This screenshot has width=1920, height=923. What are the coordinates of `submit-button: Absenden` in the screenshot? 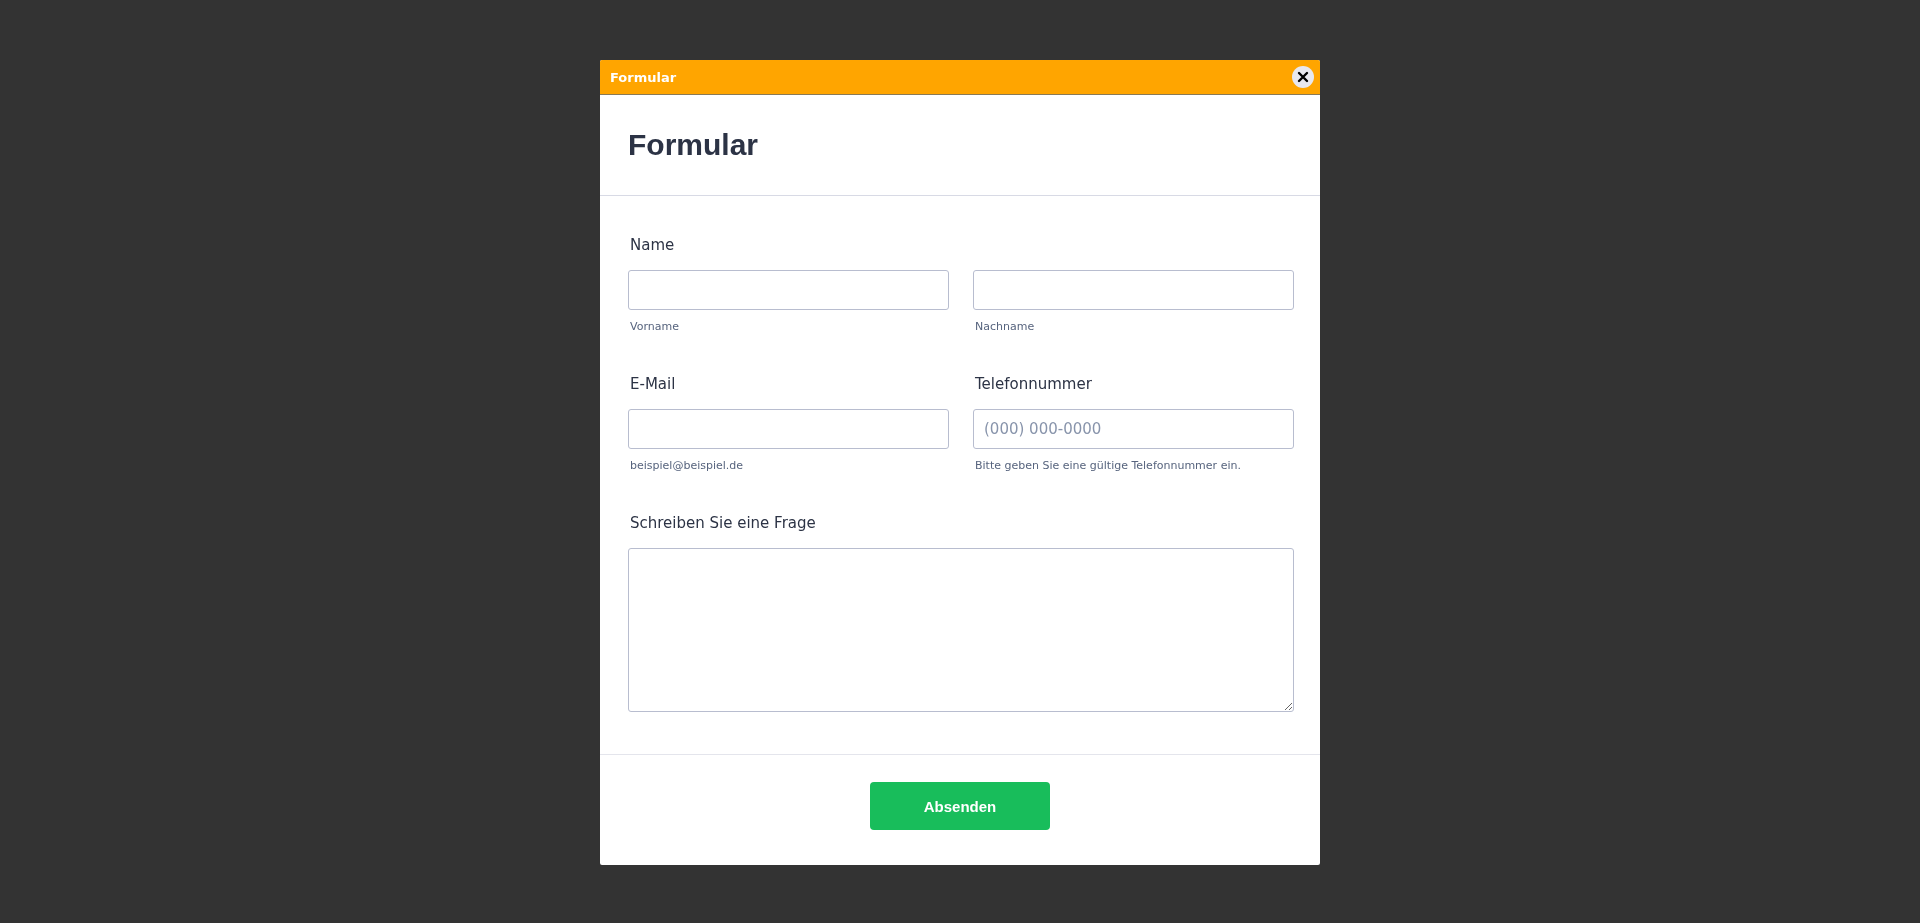 It's located at (960, 806).